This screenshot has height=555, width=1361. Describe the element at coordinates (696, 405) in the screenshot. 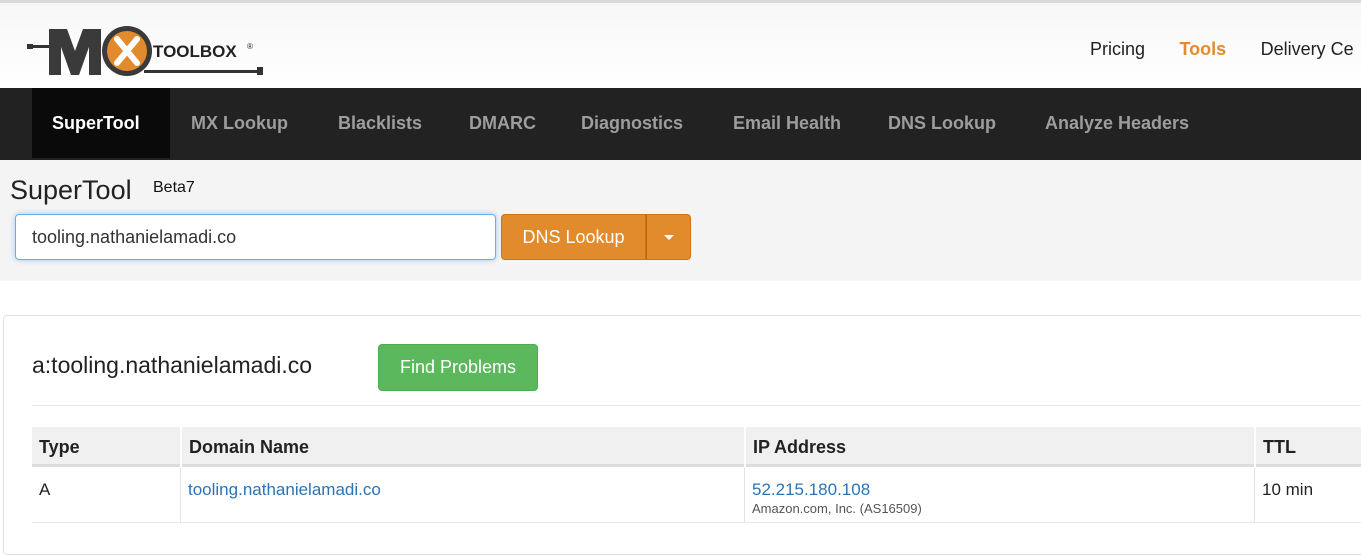

I see `divider` at that location.